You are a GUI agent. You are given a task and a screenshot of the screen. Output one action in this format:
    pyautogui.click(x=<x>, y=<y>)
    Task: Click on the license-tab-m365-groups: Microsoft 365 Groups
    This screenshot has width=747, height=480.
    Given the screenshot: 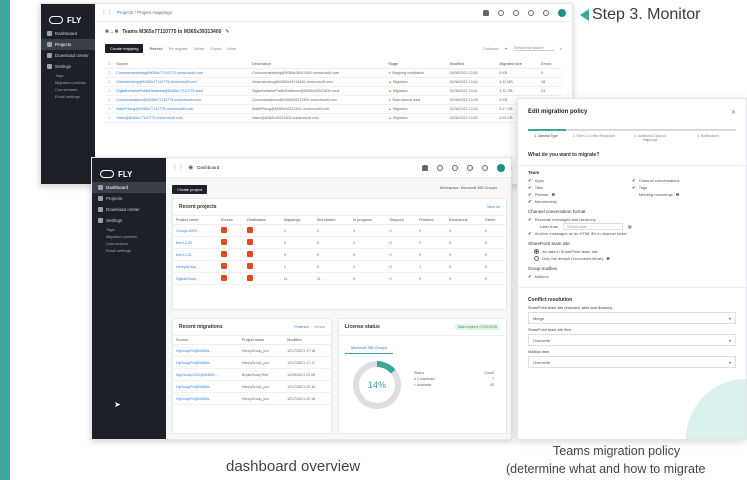 What is the action you would take?
    pyautogui.click(x=369, y=348)
    